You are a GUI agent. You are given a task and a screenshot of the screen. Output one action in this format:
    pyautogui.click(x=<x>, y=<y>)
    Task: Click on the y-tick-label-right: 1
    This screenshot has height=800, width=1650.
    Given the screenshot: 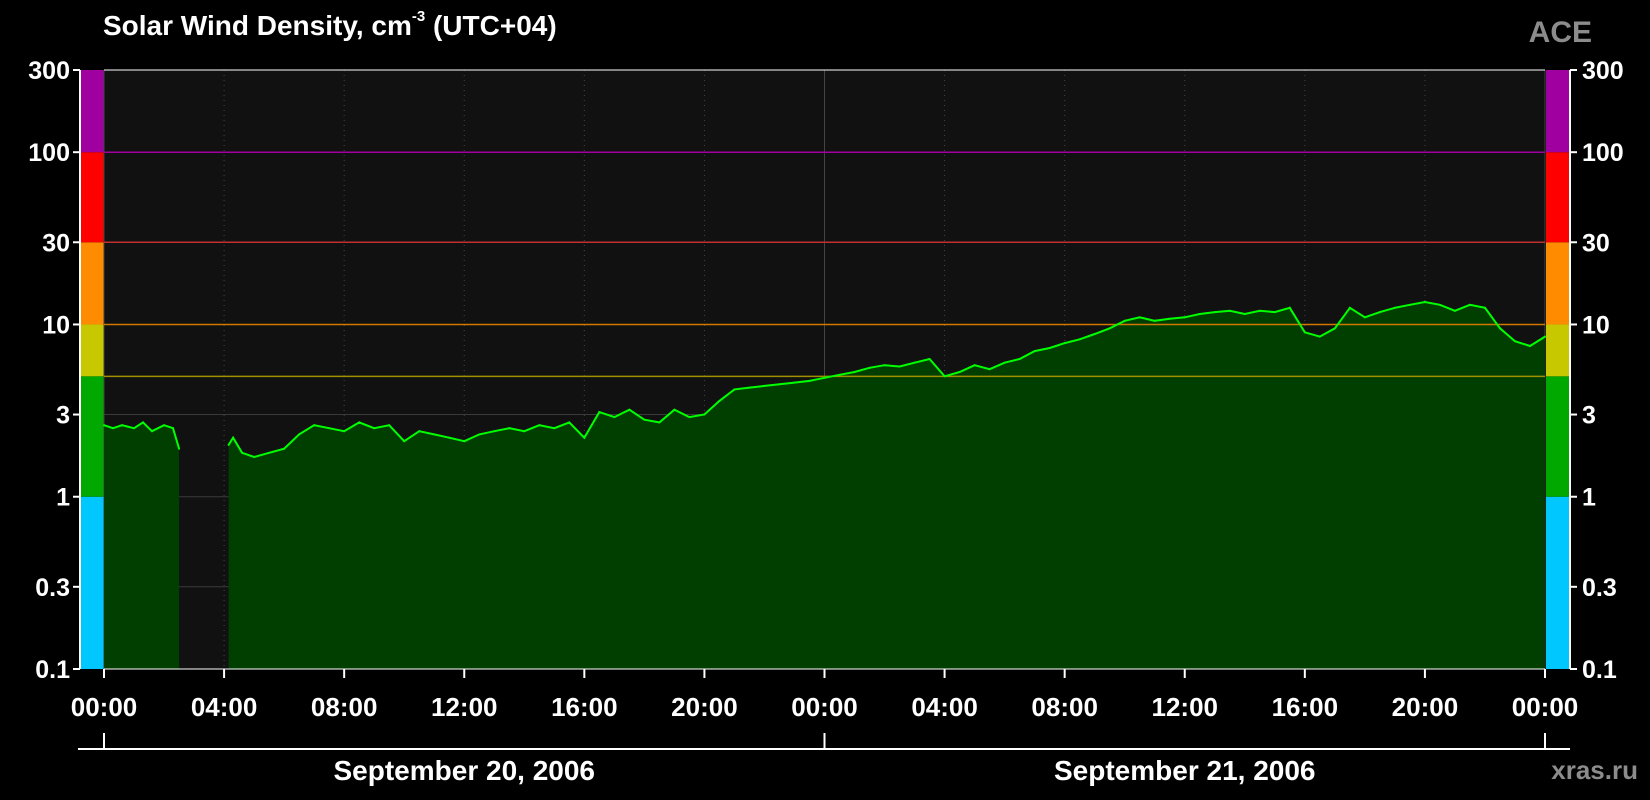 What is the action you would take?
    pyautogui.click(x=1589, y=498)
    